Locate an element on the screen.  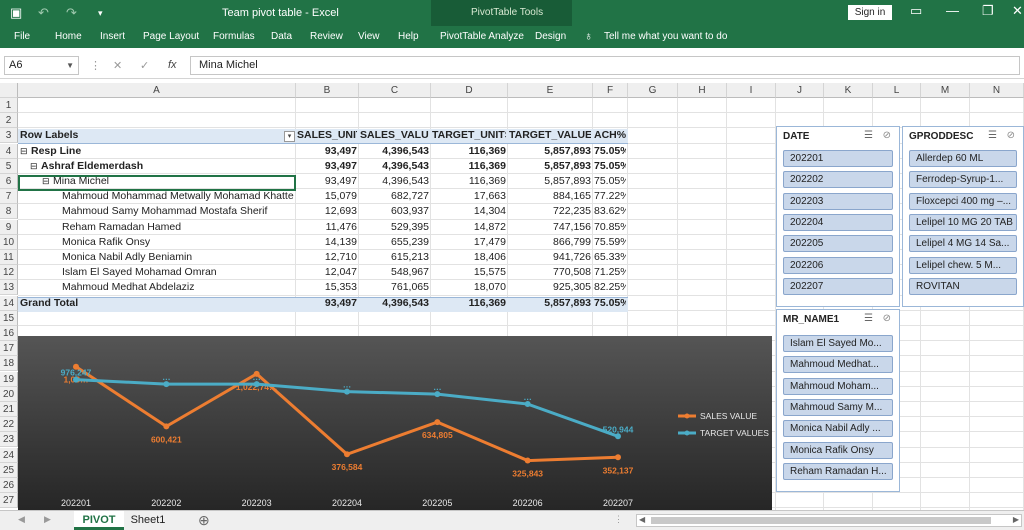
ribbon-display-icon: ▭ is located at coordinates (916, 11).